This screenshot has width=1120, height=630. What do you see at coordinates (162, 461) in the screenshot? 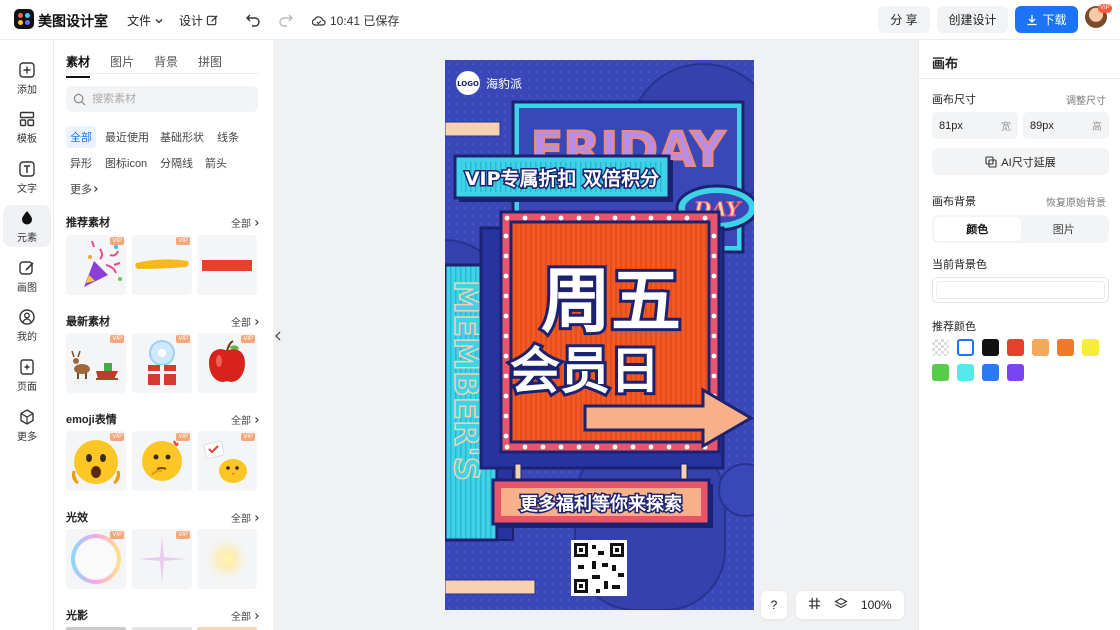
I see `asset-thinking-face: VIP` at bounding box center [162, 461].